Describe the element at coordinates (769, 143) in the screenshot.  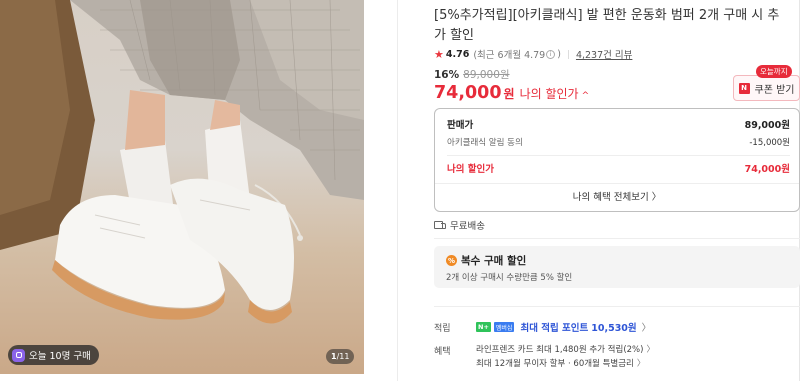
I see `breakdown-value: -15,000원` at that location.